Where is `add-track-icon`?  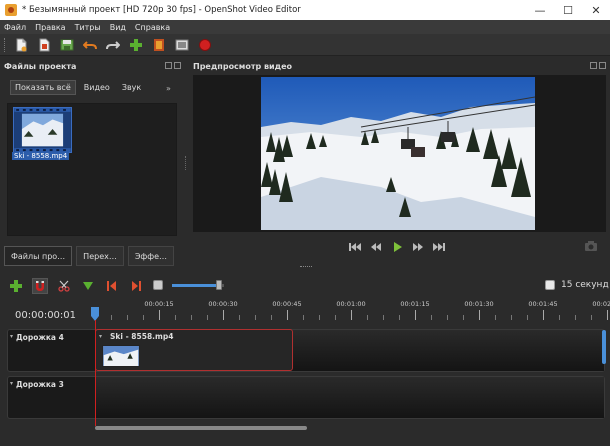 add-track-icon is located at coordinates (16, 286).